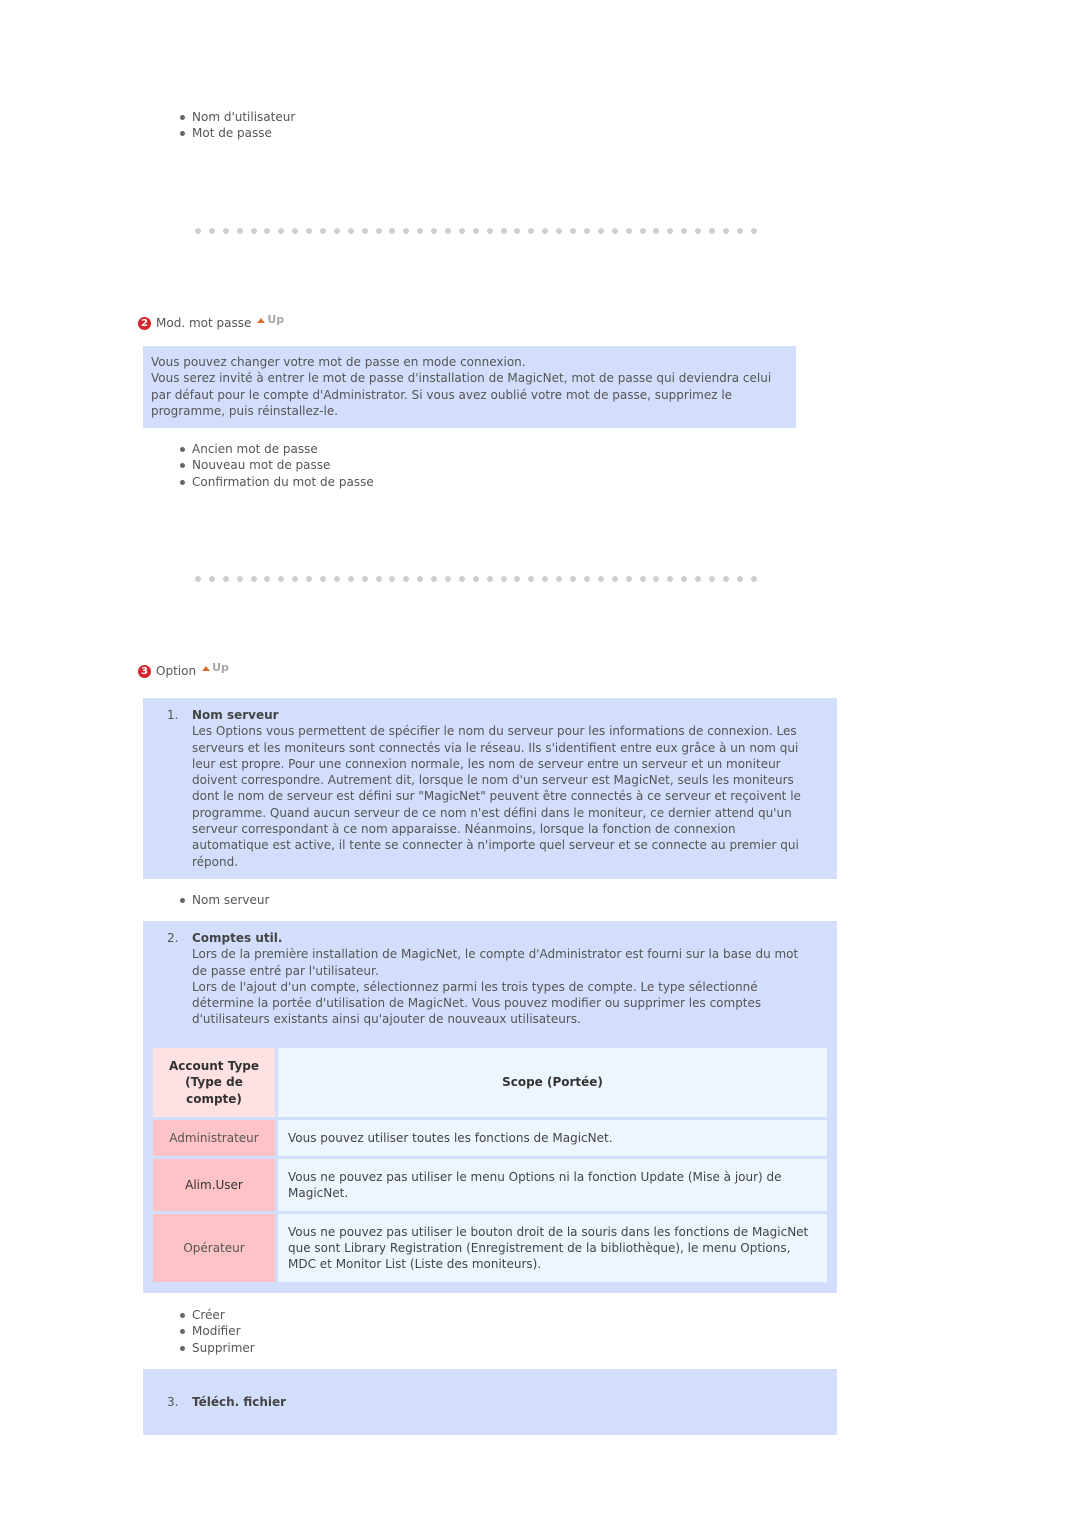 The height and width of the screenshot is (1528, 1080). I want to click on section-heading-option: 3 Option Up, so click(183, 669).